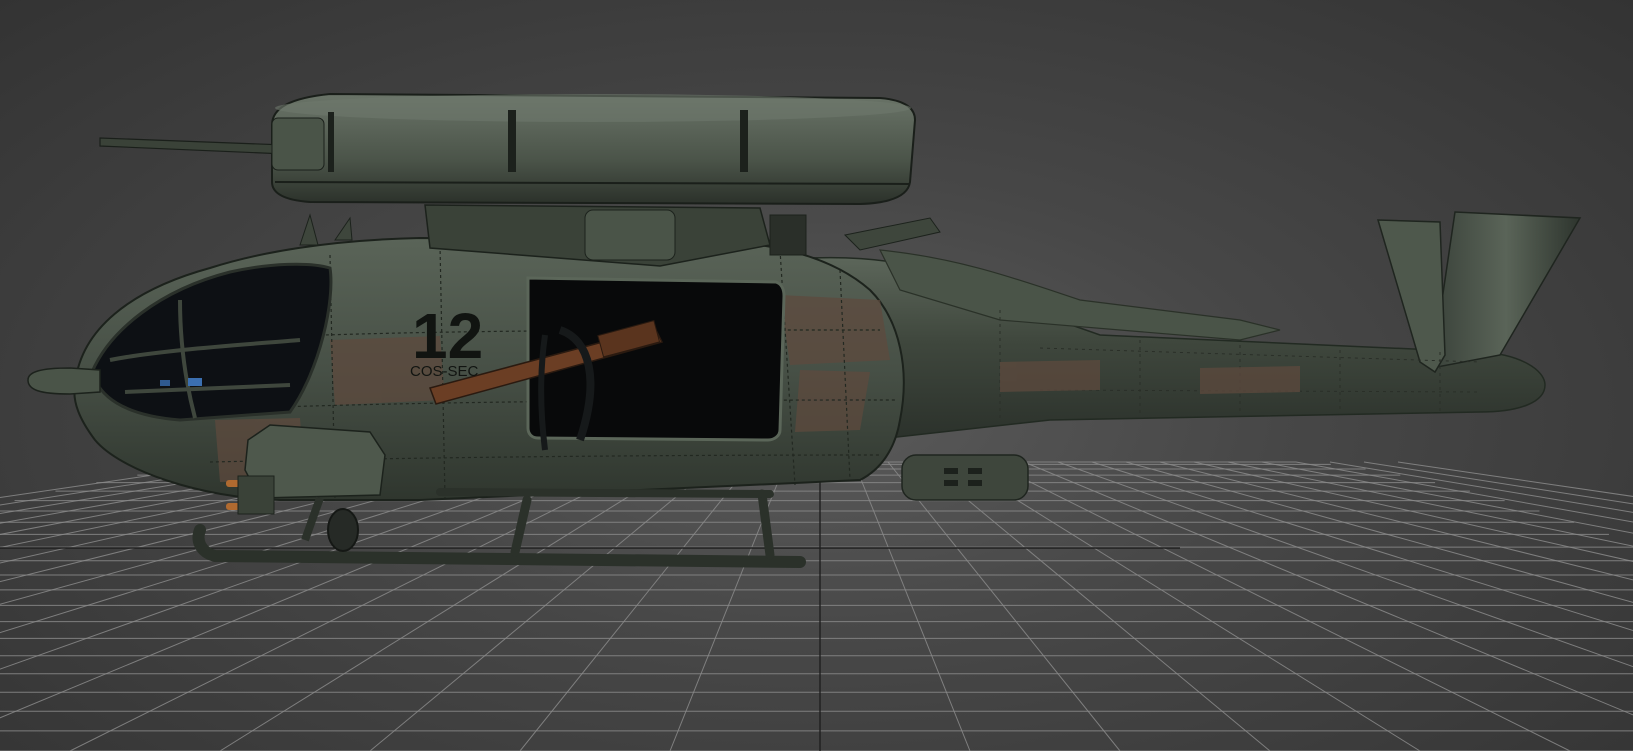 Image resolution: width=1633 pixels, height=751 pixels. Describe the element at coordinates (256, 495) in the screenshot. I see `rocket-launcher` at that location.